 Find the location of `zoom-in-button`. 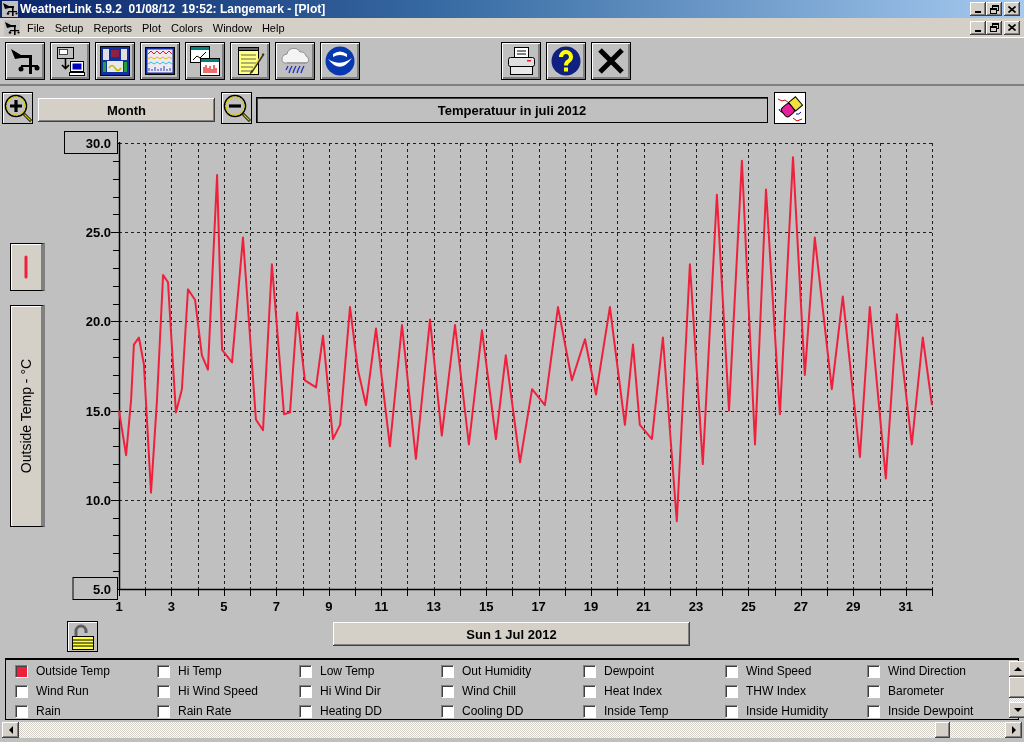

zoom-in-button is located at coordinates (17, 108).